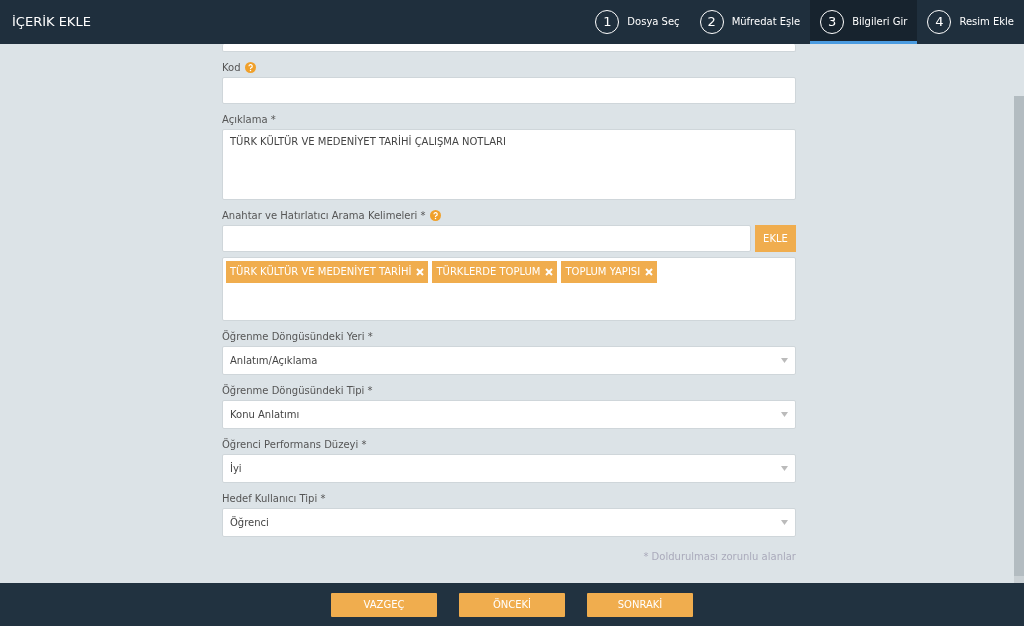  I want to click on field-label: Öğrenci Performans Düzeyi *, so click(294, 444).